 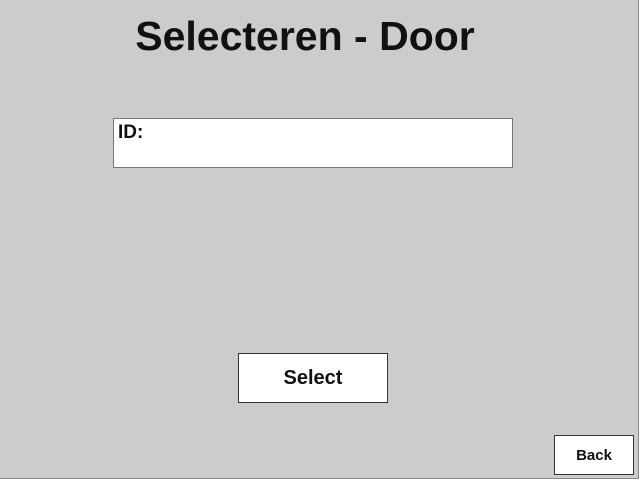 What do you see at coordinates (305, 36) in the screenshot?
I see `page-title: Selecteren - Door` at bounding box center [305, 36].